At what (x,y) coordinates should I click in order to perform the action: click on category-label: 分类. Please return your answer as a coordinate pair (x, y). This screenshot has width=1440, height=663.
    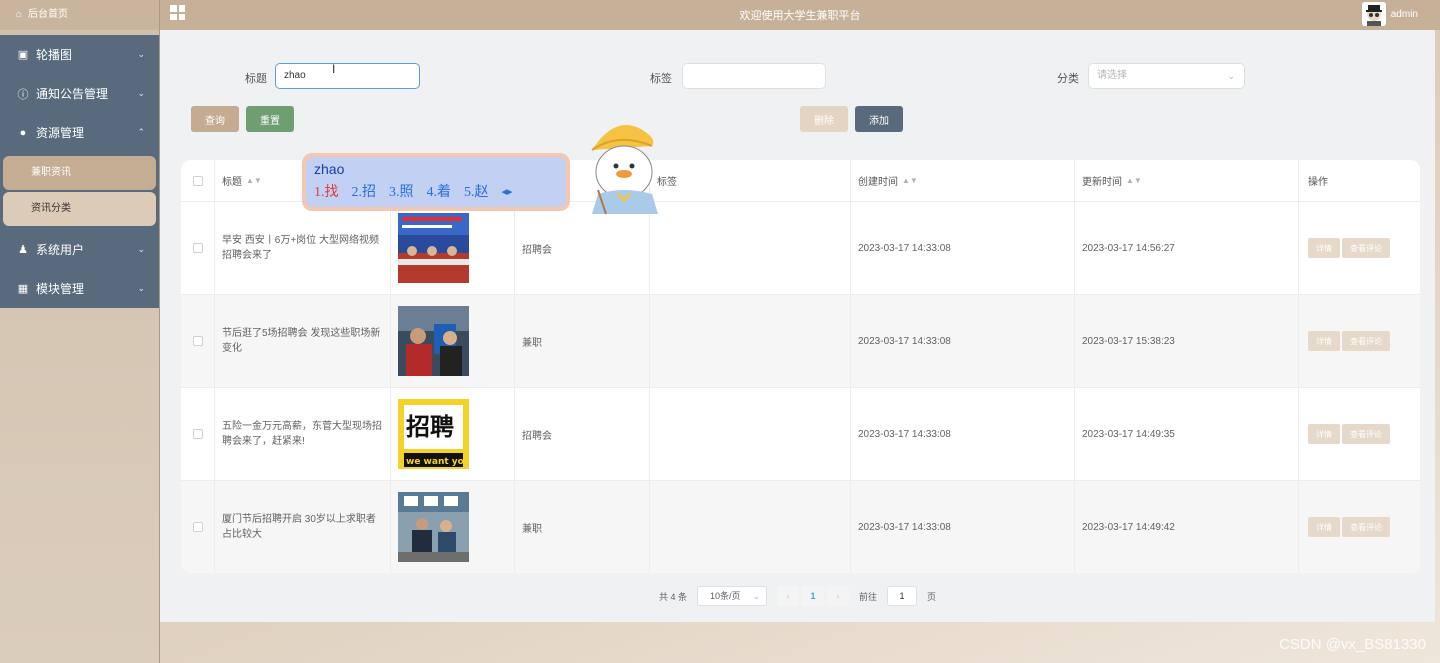
    Looking at the image, I should click on (1068, 79).